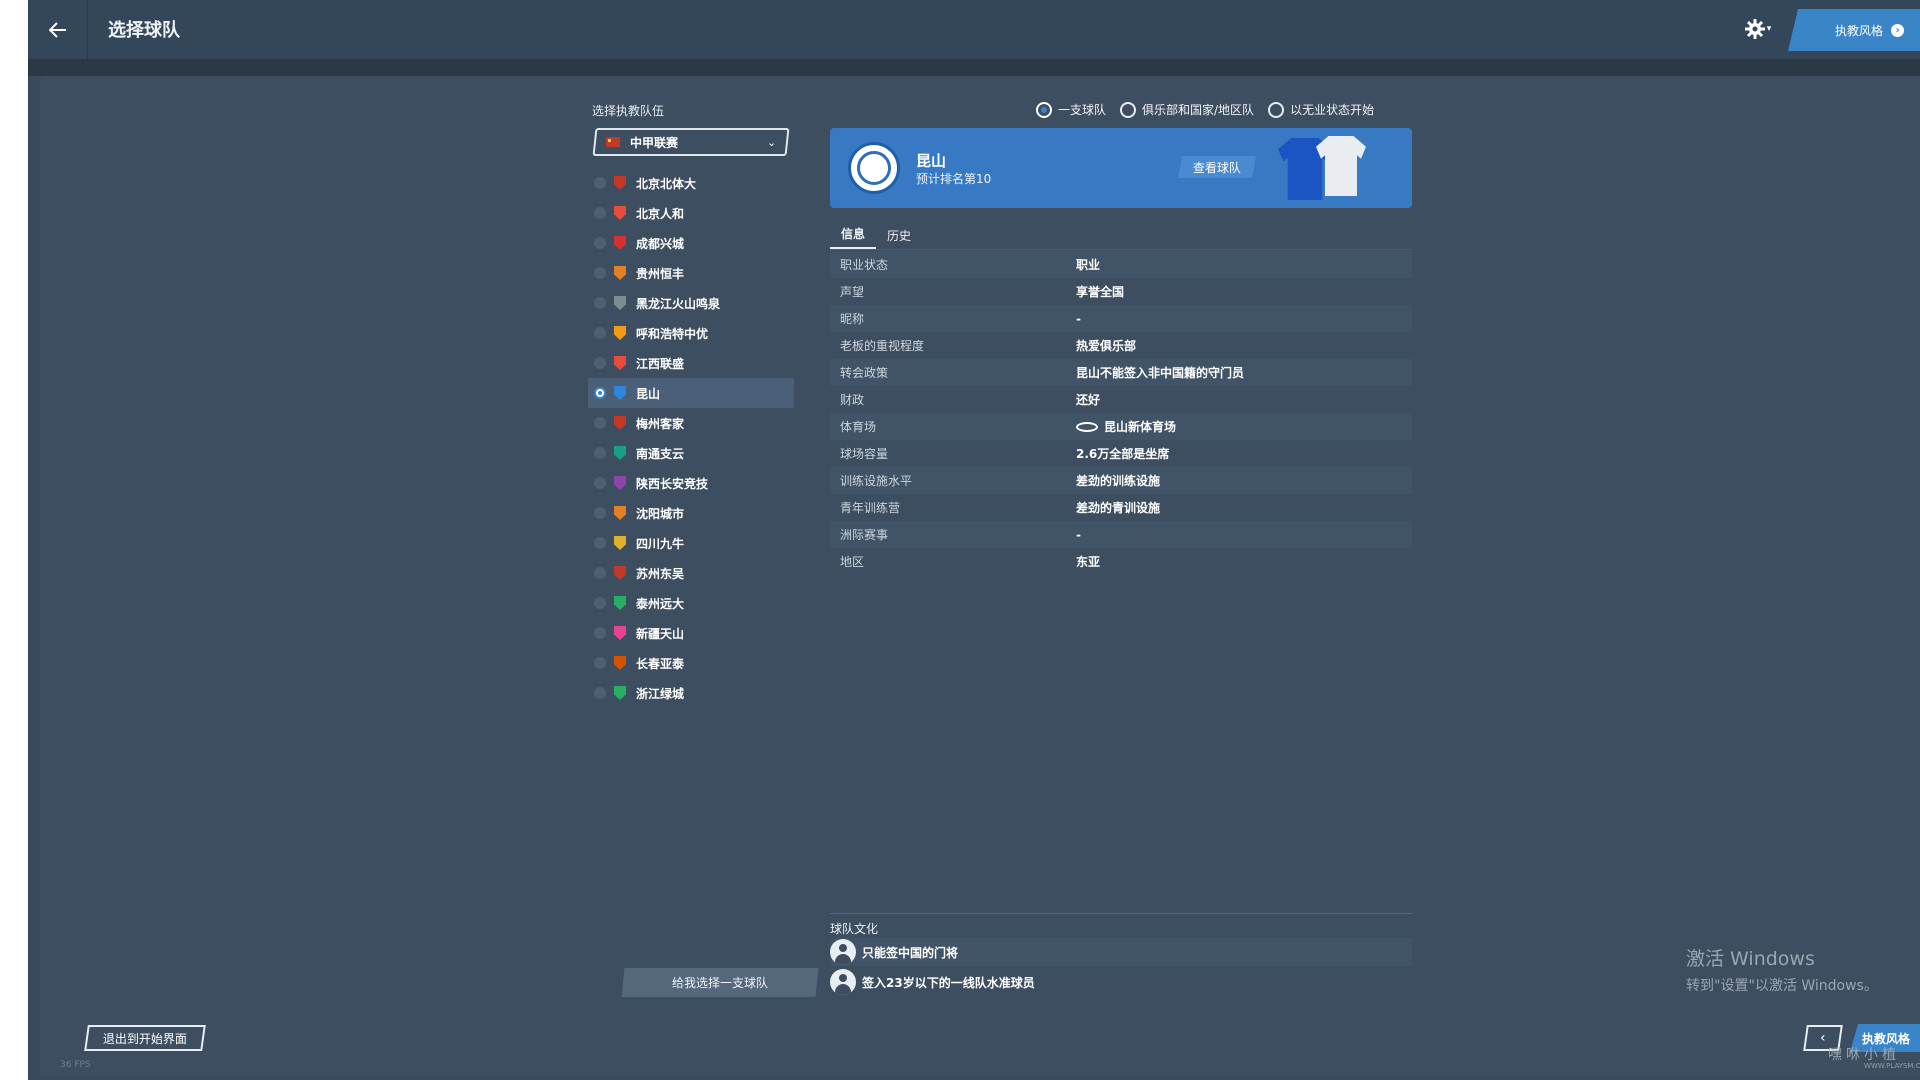  Describe the element at coordinates (771, 142) in the screenshot. I see `chevron-down-icon: ⌄` at that location.